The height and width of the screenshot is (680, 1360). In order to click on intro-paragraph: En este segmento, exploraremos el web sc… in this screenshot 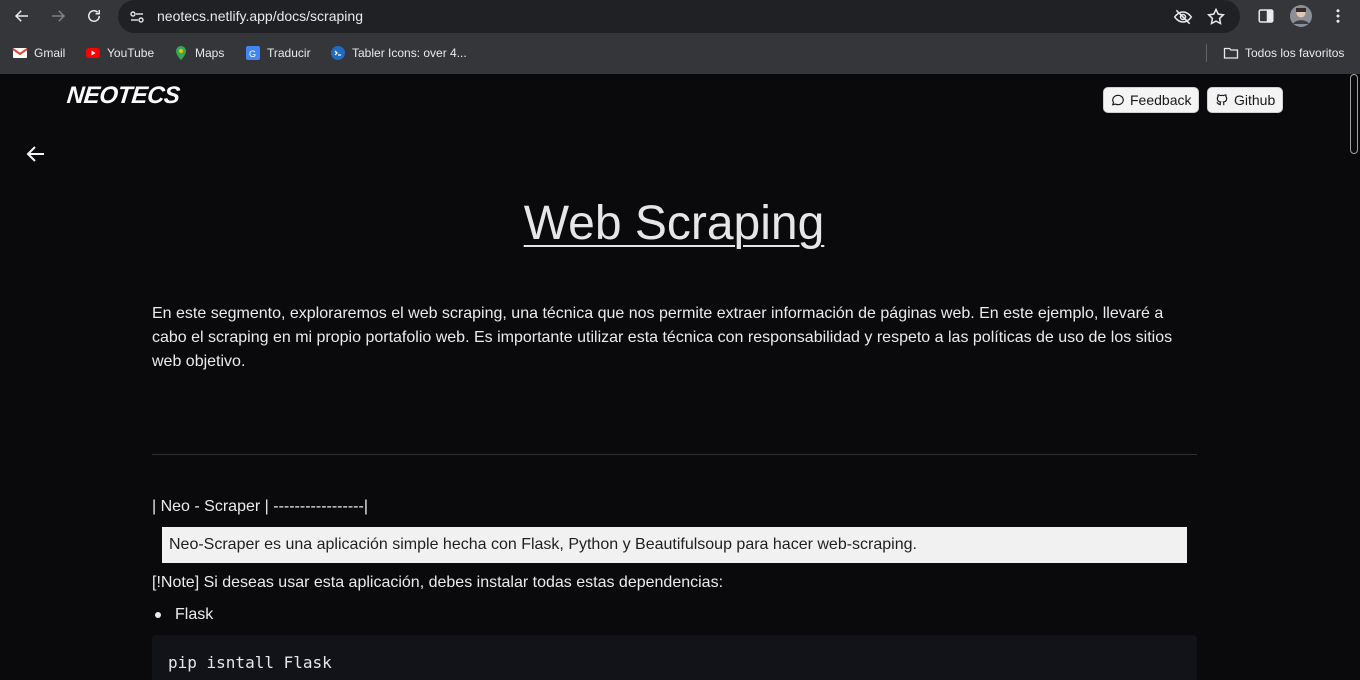, I will do `click(662, 337)`.